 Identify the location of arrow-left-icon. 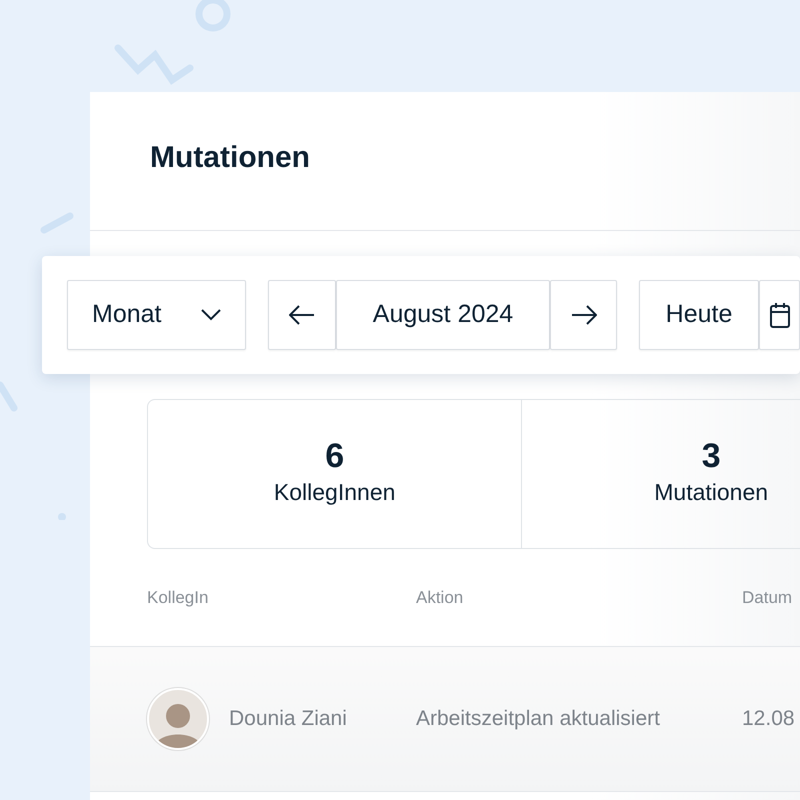
(302, 315).